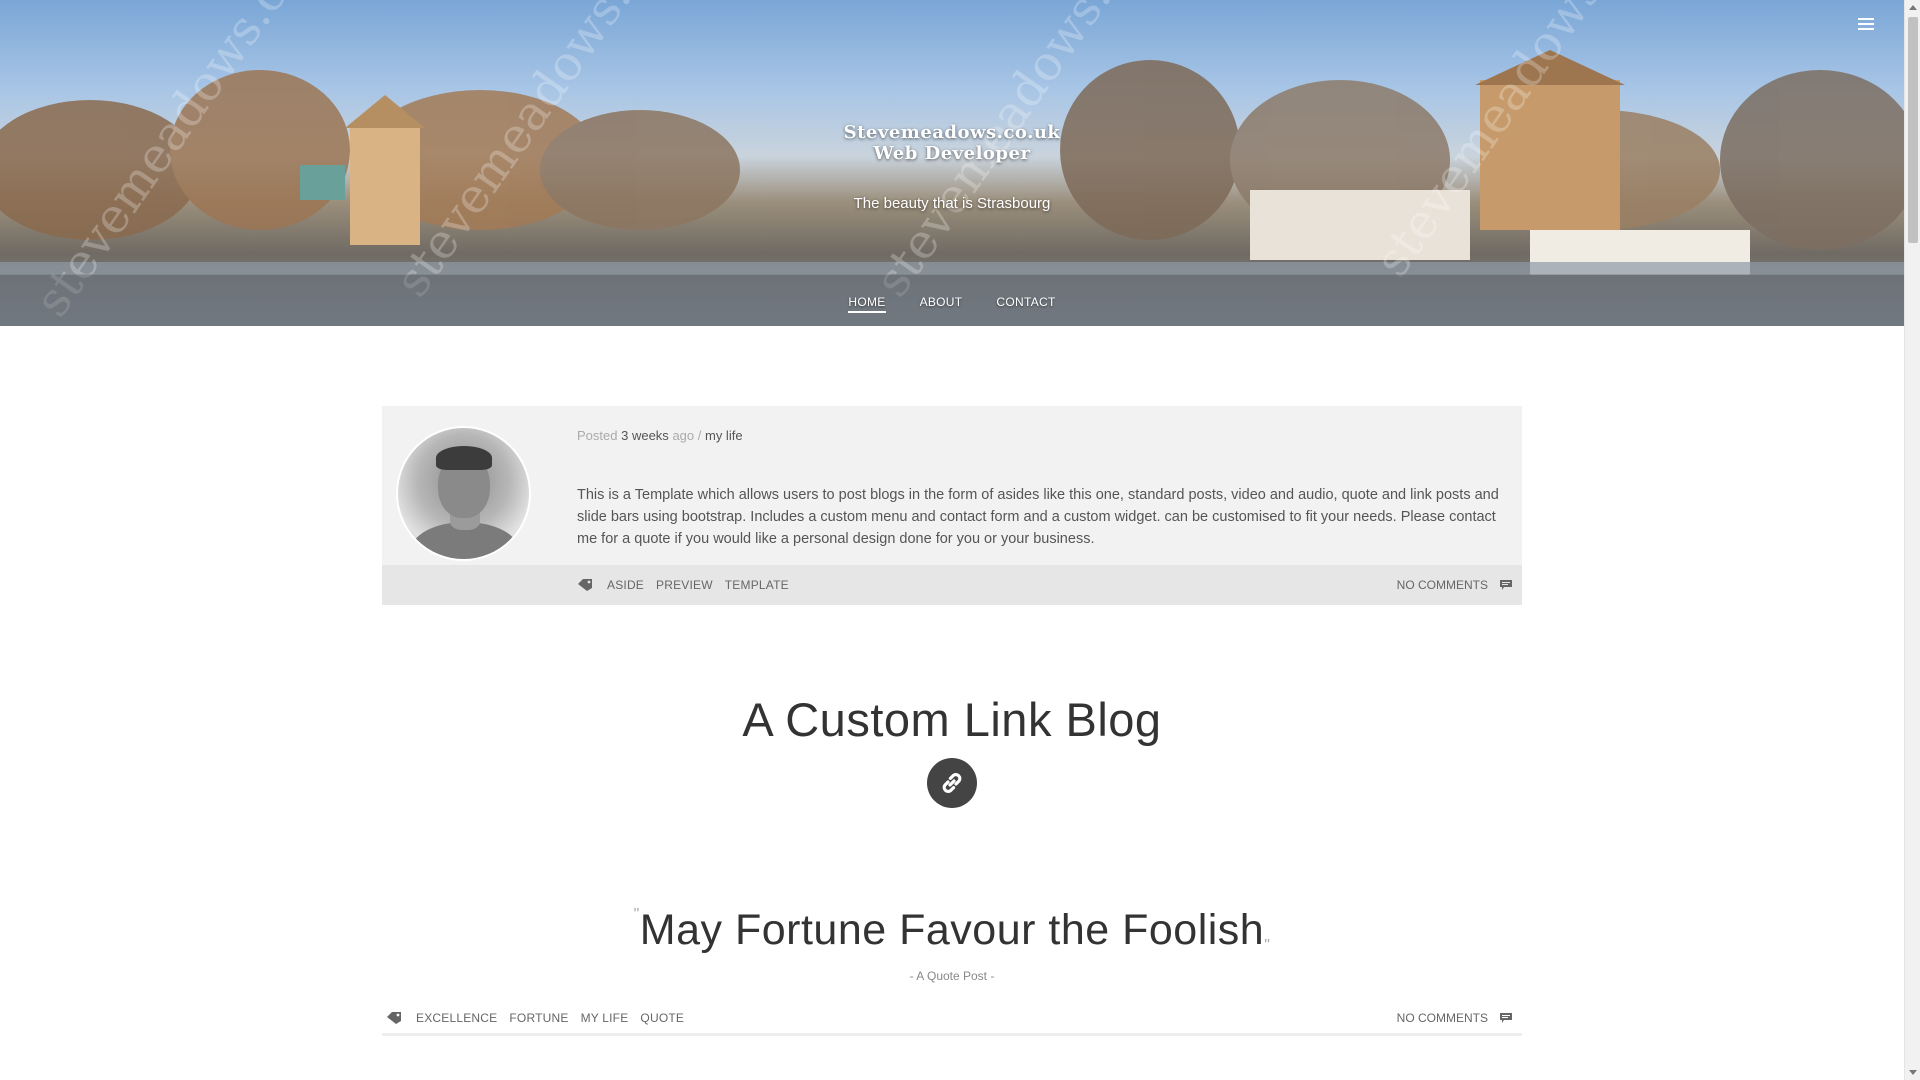 The height and width of the screenshot is (1080, 1920). I want to click on meta-posted-label: Posted, so click(597, 435).